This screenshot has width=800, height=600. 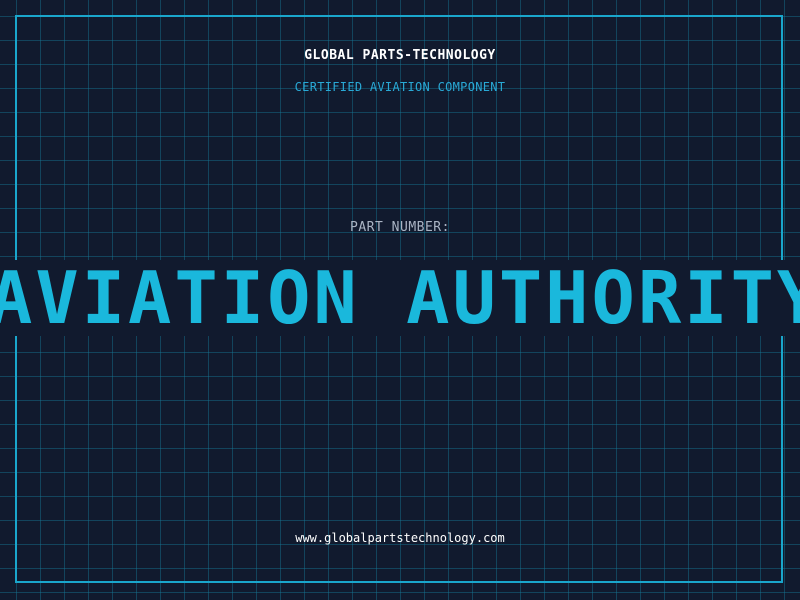 What do you see at coordinates (400, 87) in the screenshot?
I see `certification-subtitle: CERTIFIED AVIATION COMPONENT` at bounding box center [400, 87].